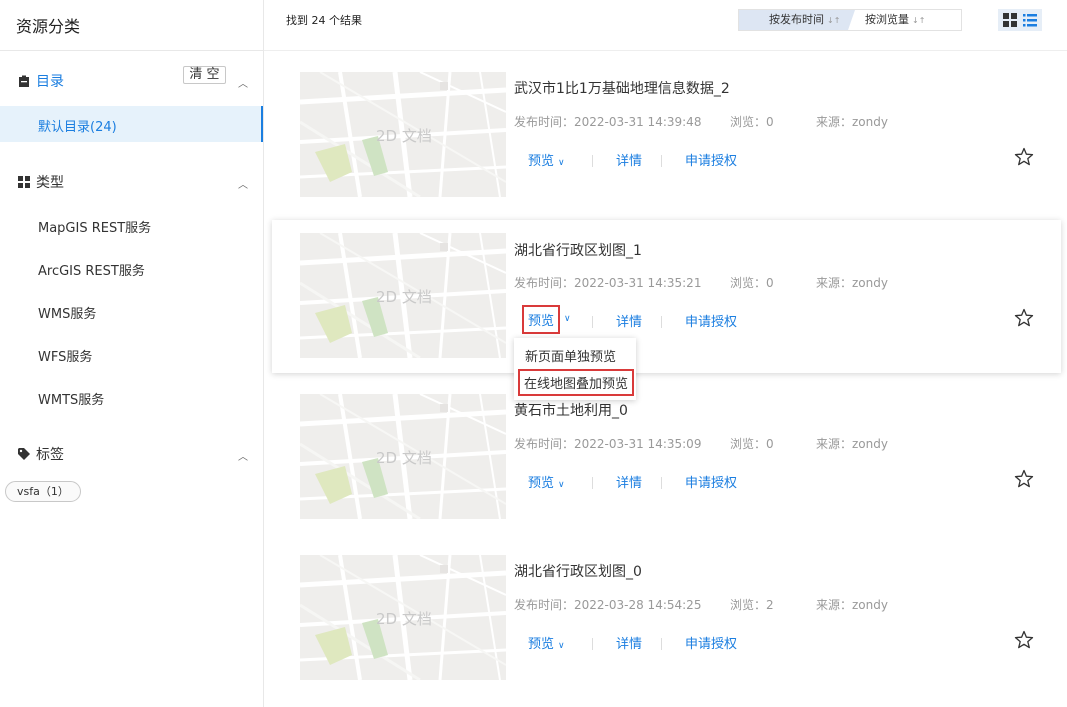 This screenshot has height=707, width=1067. What do you see at coordinates (91, 269) in the screenshot?
I see `type-item-arcgis-rest: ArcGIS REST服务` at bounding box center [91, 269].